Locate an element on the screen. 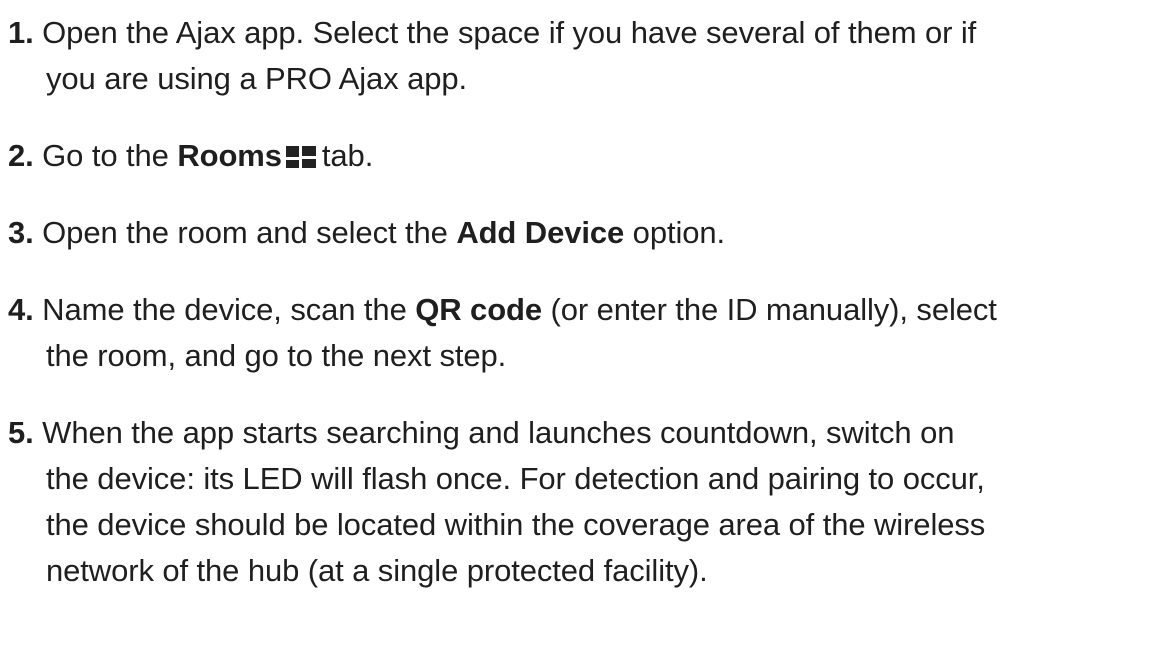 This screenshot has width=1154, height=662. step-text-continued: the room, and go to the next step. is located at coordinates (276, 355).